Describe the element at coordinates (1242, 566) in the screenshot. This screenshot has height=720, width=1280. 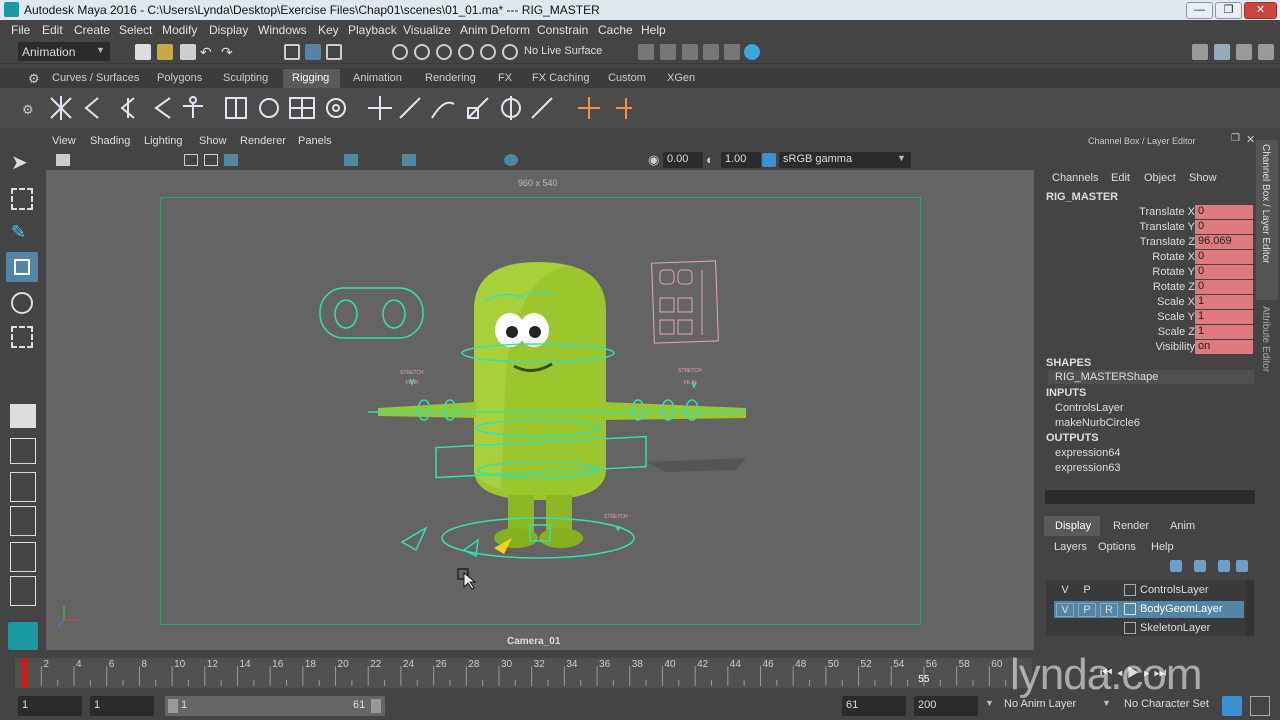
I see `new-layer-selected-icon` at that location.